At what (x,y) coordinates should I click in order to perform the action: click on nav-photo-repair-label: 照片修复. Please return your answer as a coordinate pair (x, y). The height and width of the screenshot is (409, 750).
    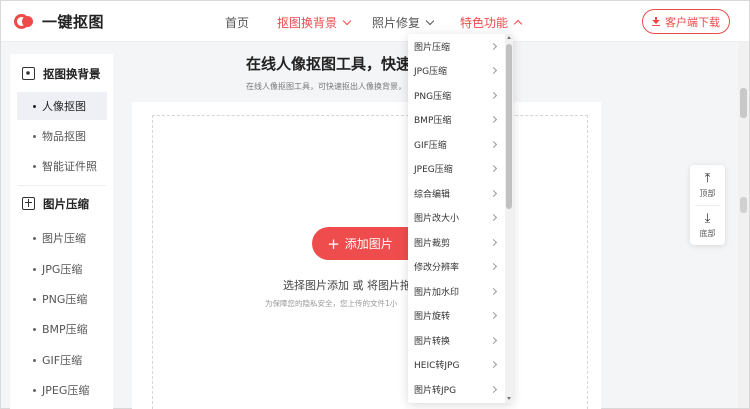
    Looking at the image, I should click on (396, 23).